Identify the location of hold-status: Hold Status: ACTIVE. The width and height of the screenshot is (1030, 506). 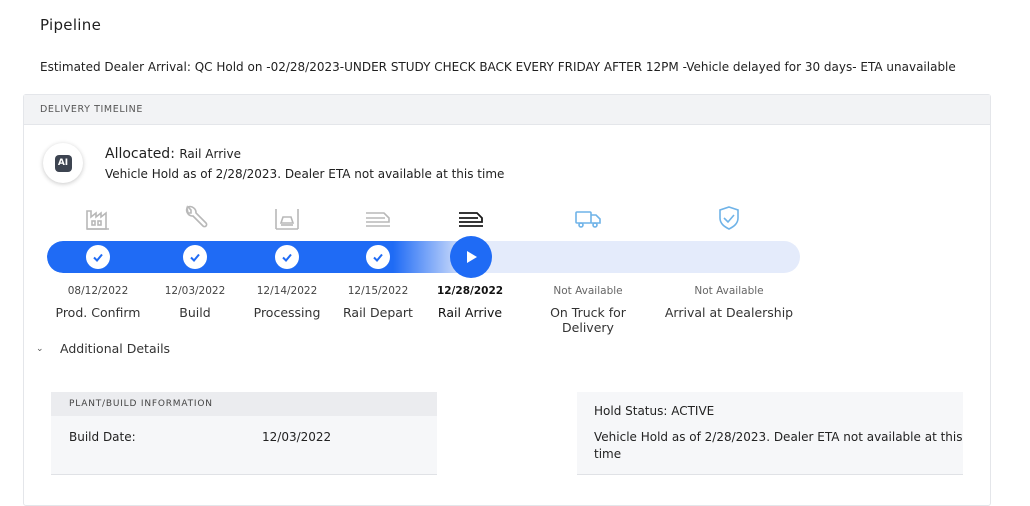
(654, 411).